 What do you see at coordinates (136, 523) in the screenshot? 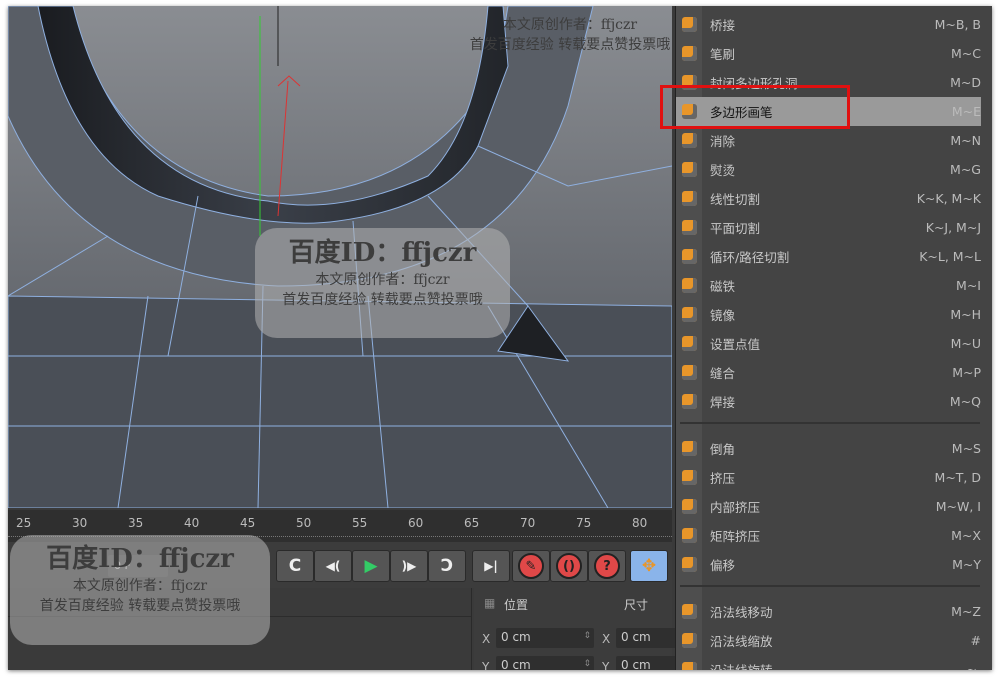
I see `tick-label: 35` at bounding box center [136, 523].